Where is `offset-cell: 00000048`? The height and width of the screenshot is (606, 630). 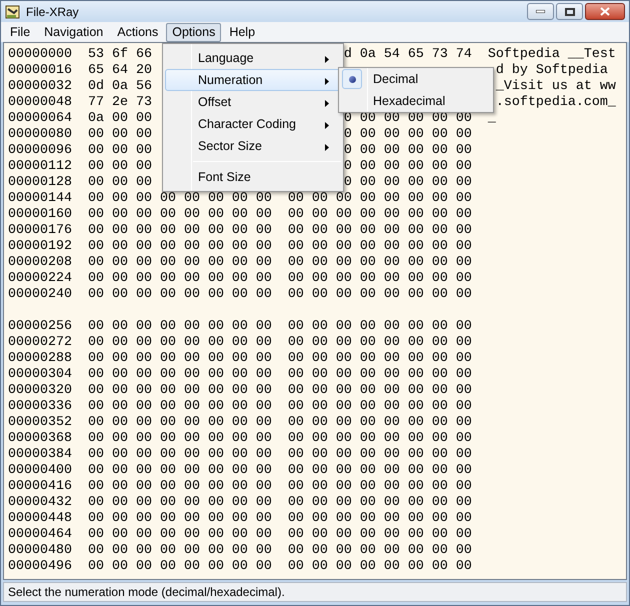 offset-cell: 00000048 is located at coordinates (40, 103).